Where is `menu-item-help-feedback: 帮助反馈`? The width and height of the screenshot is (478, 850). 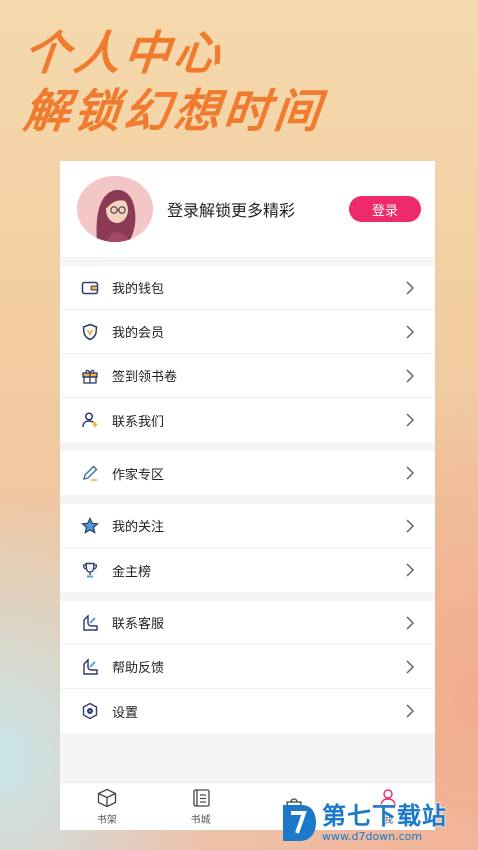
menu-item-help-feedback: 帮助反馈 is located at coordinates (247, 667).